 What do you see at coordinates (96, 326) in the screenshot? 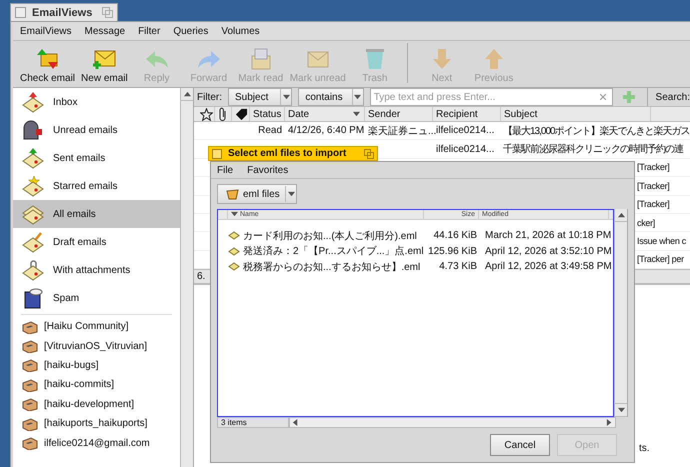
I see `folder-item: [Haiku Community]` at bounding box center [96, 326].